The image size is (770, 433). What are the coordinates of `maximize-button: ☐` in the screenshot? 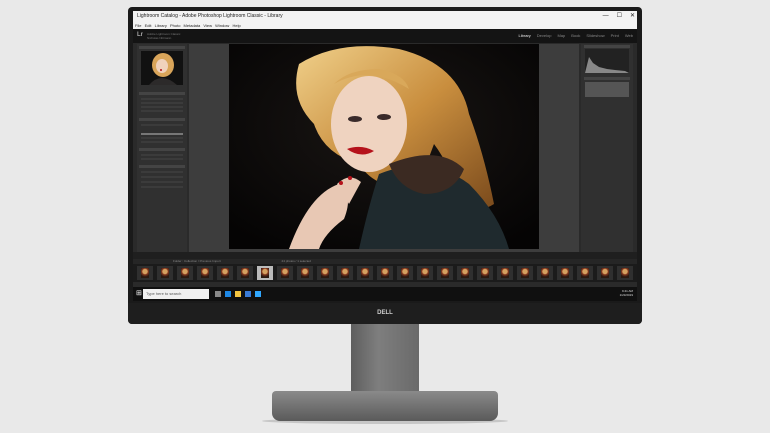 It's located at (619, 16).